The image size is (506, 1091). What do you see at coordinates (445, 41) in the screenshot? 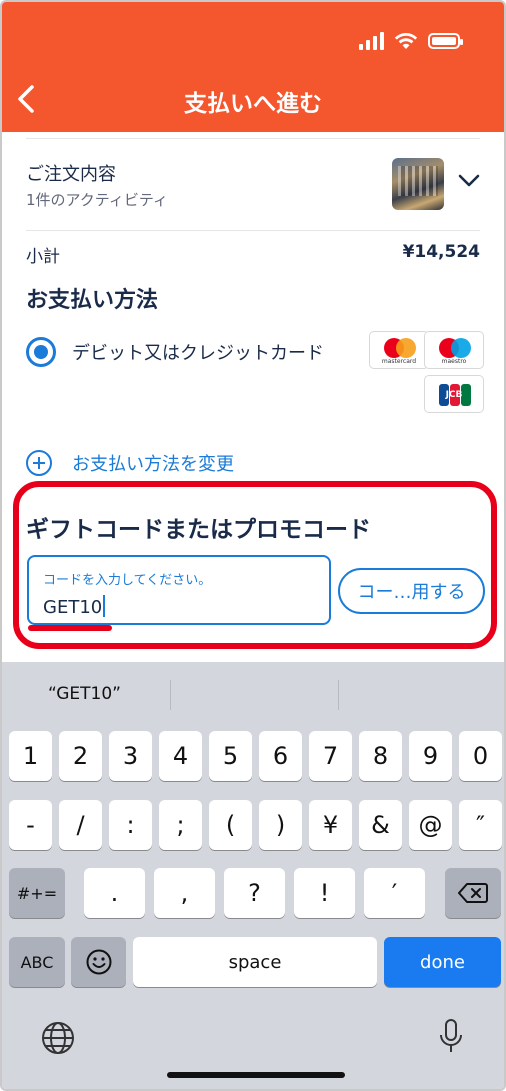
I see `battery-icon` at bounding box center [445, 41].